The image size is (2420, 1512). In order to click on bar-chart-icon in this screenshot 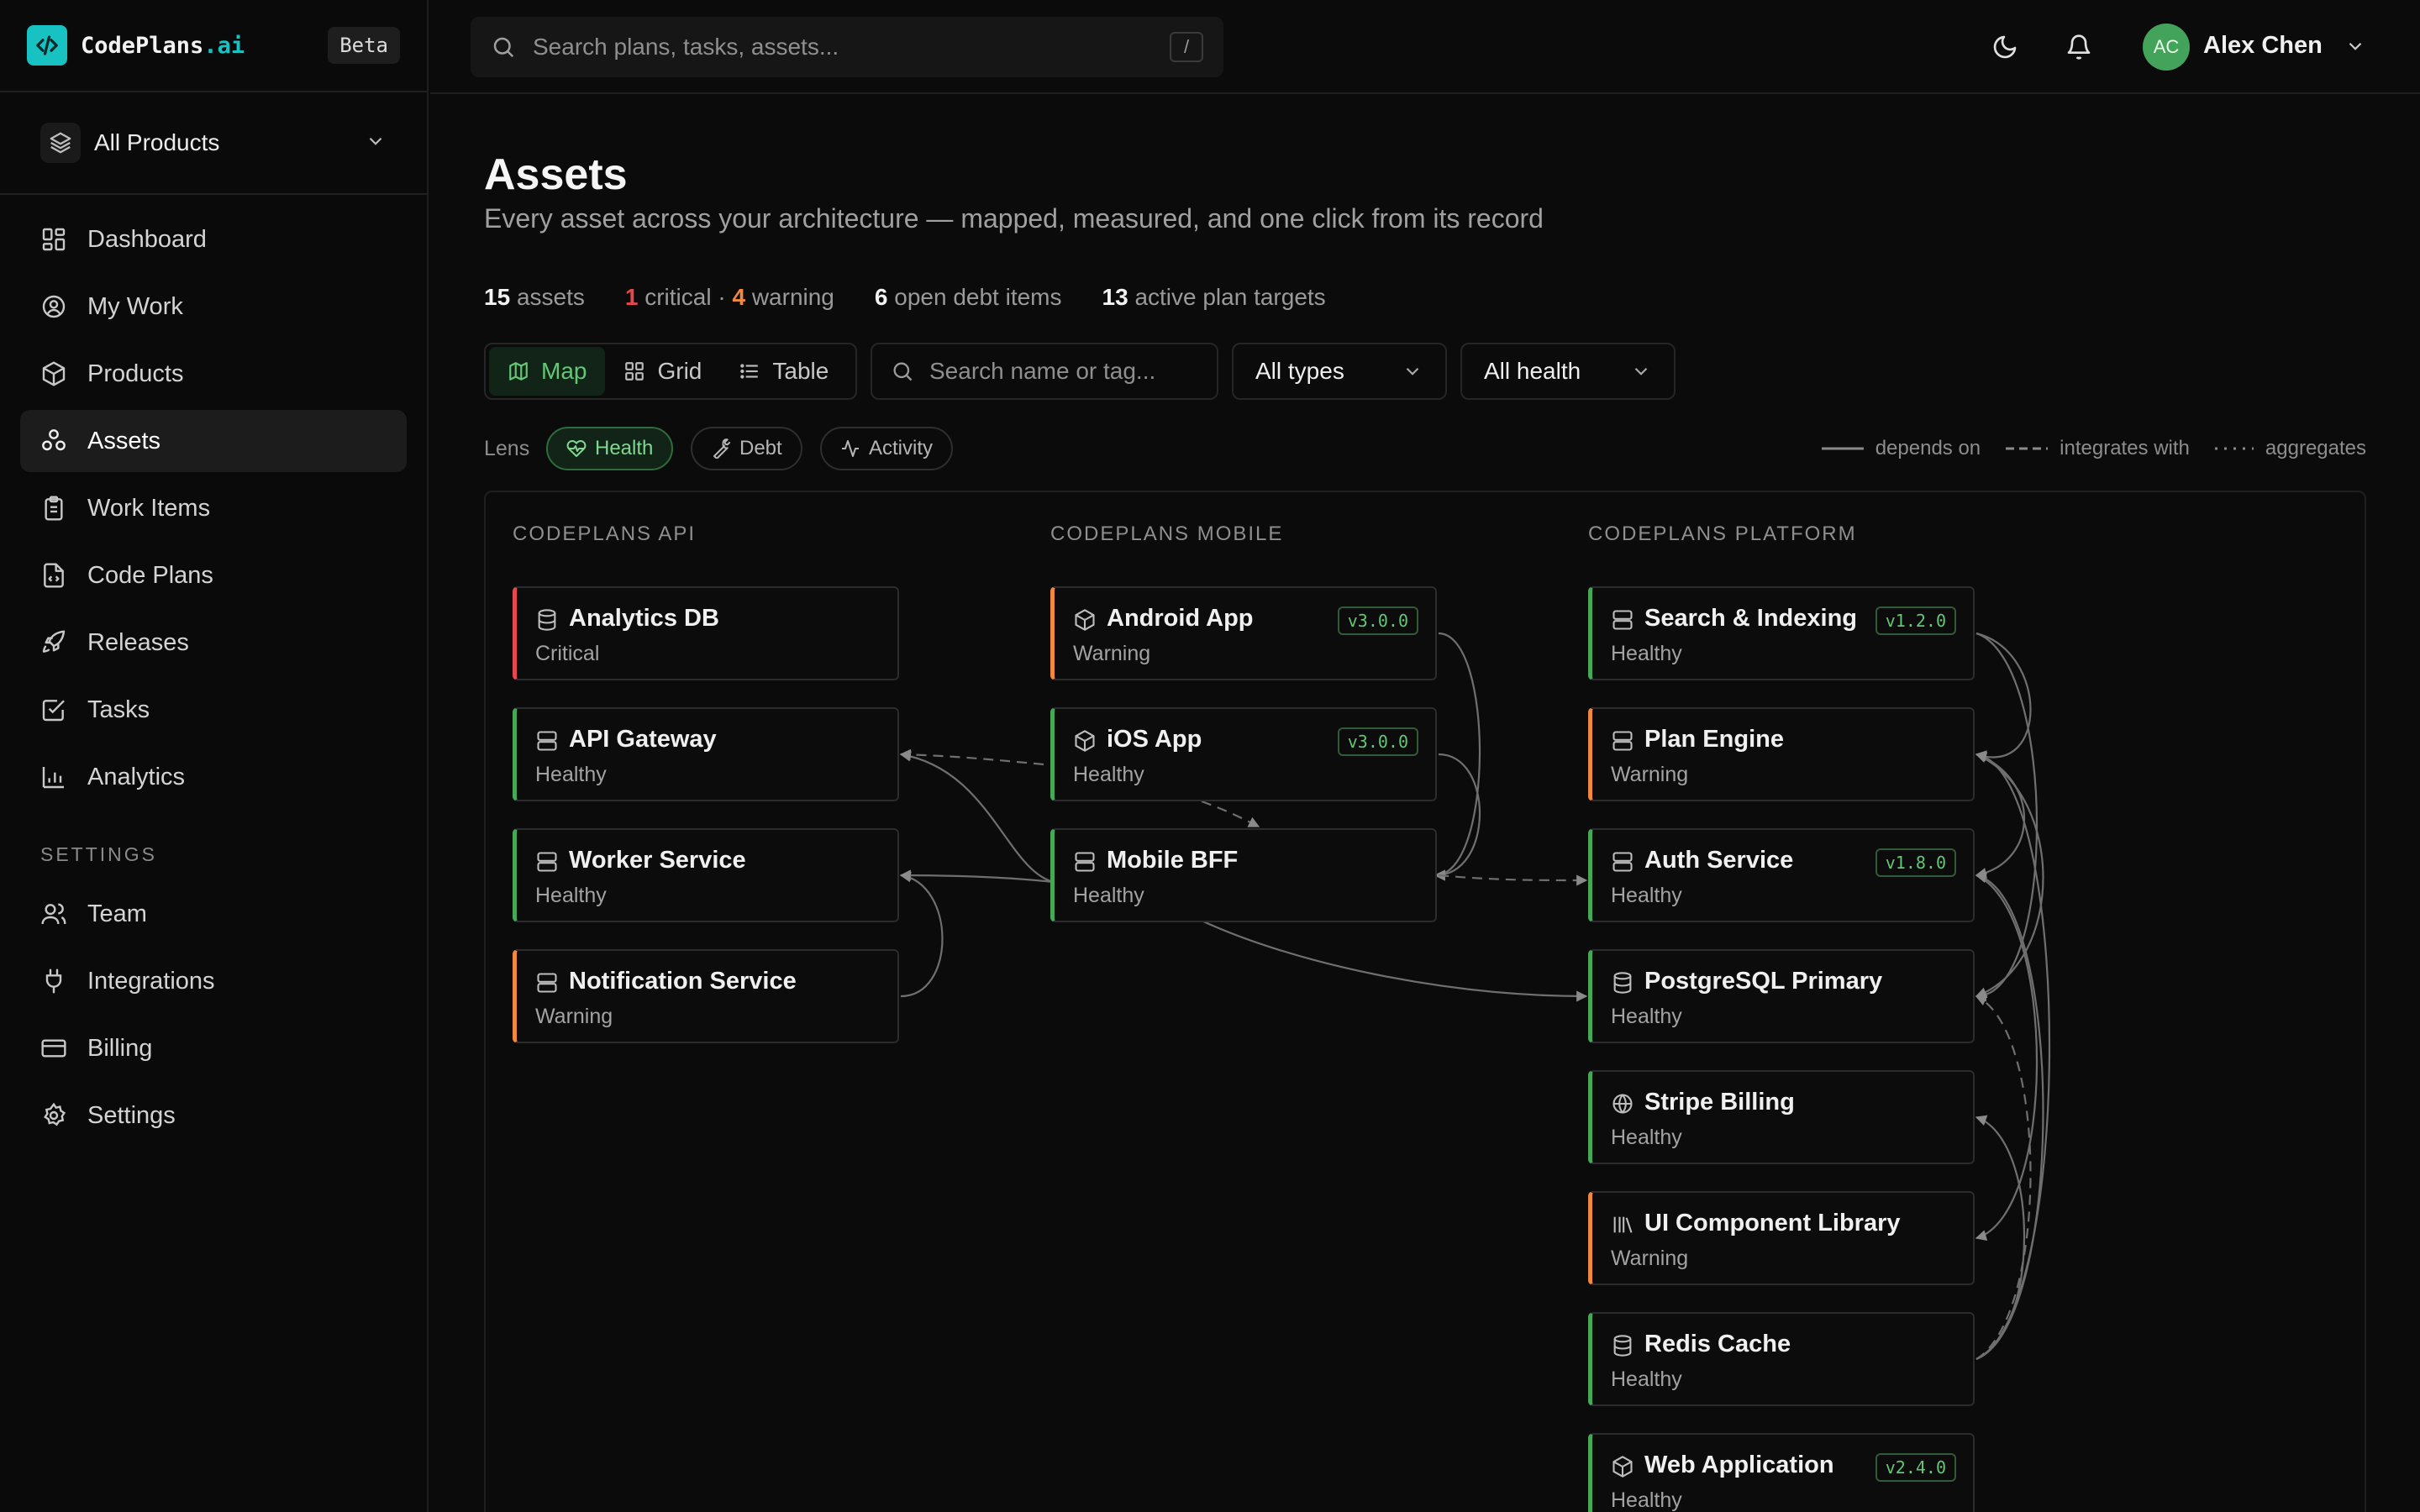, I will do `click(53, 778)`.